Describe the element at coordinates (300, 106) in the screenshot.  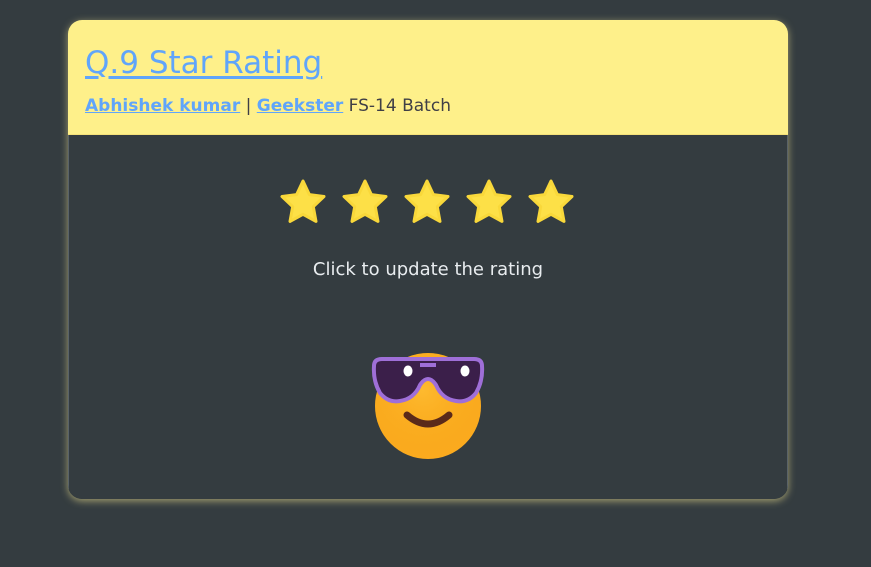
I see `org-link: Geekster` at that location.